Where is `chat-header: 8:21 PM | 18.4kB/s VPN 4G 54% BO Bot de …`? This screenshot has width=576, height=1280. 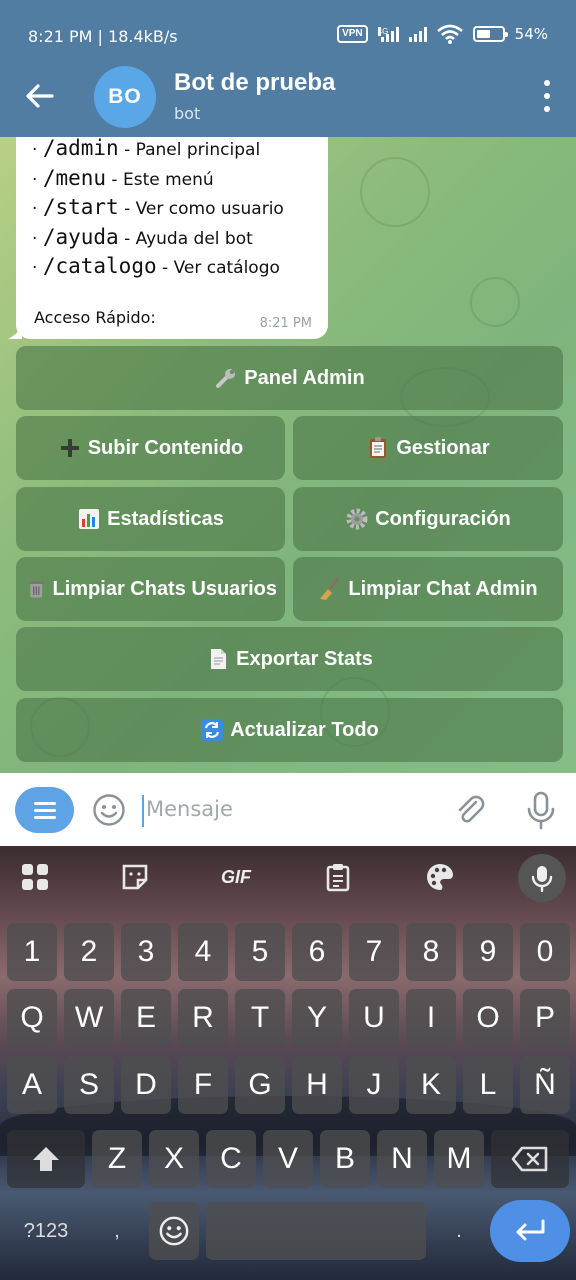 chat-header: 8:21 PM | 18.4kB/s VPN 4G 54% BO Bot de … is located at coordinates (288, 68).